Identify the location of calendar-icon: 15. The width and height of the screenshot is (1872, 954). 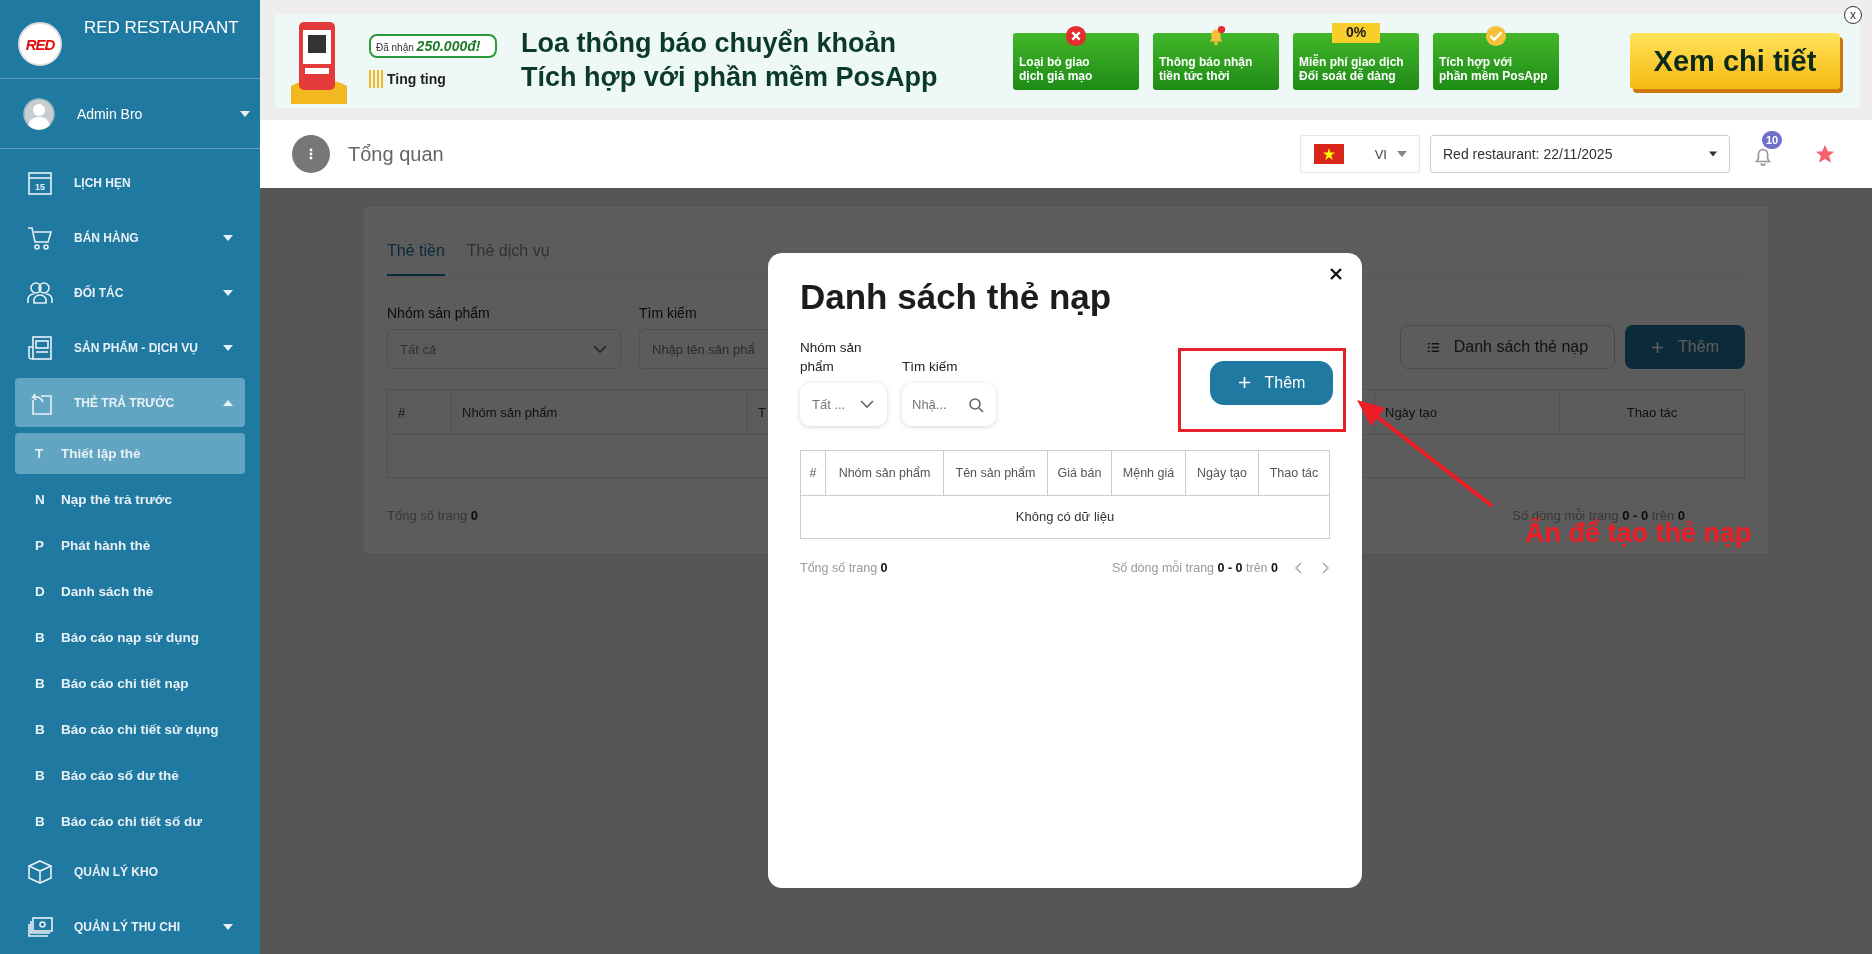
(40, 182).